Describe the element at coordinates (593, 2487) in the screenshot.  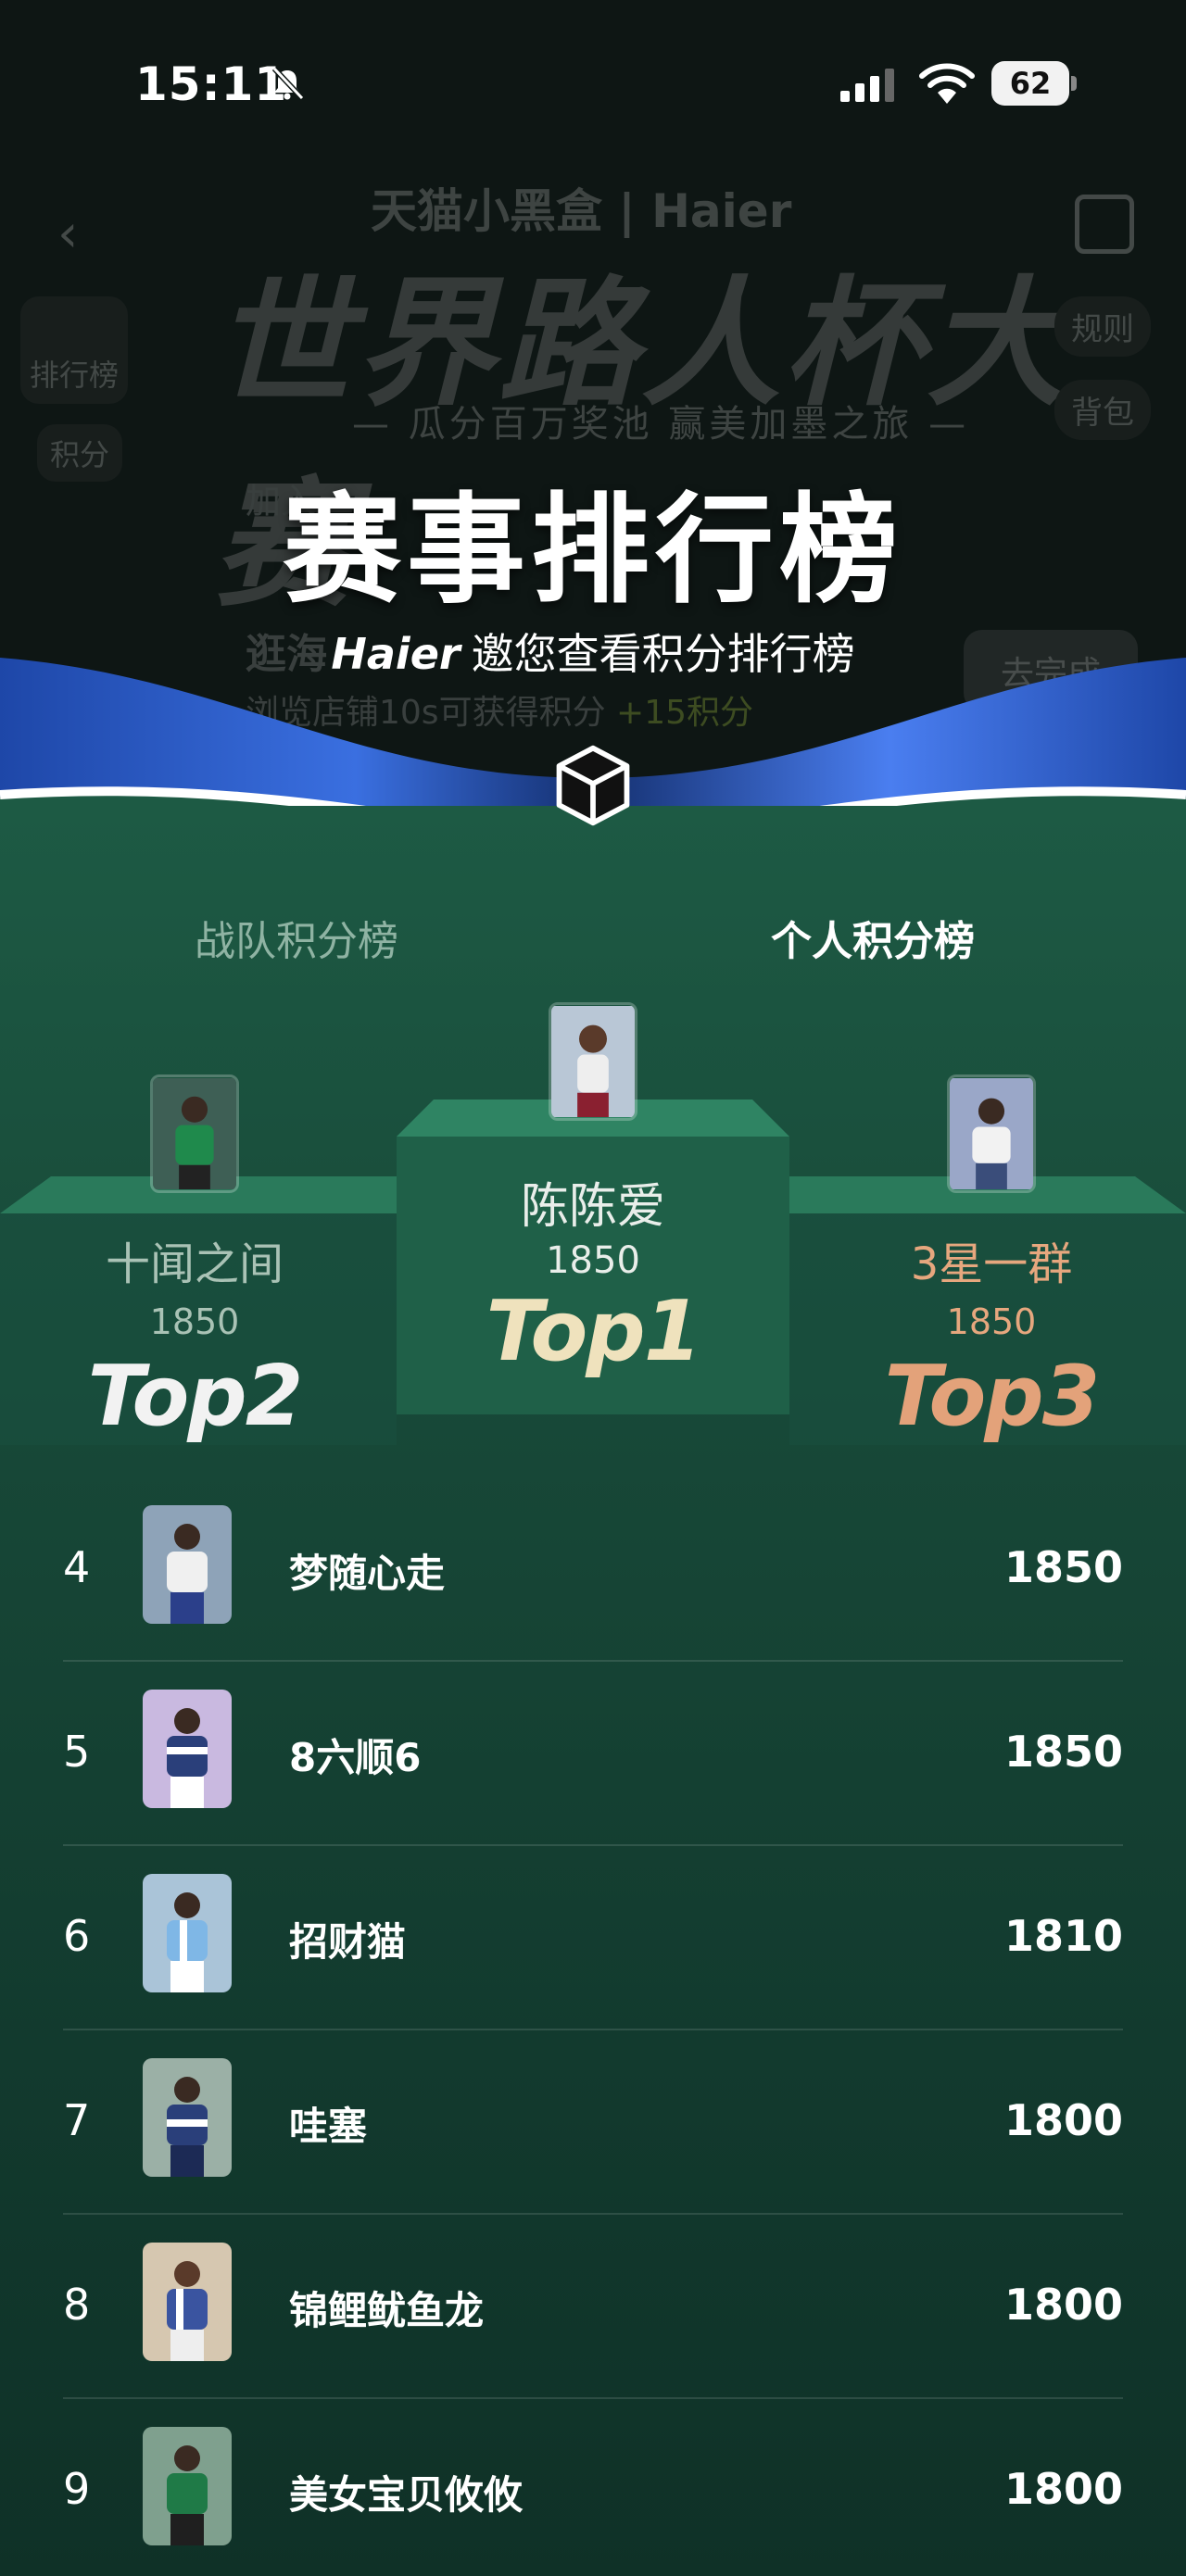
I see `ranking-row: 9 美女宝贝攸攸 1800` at that location.